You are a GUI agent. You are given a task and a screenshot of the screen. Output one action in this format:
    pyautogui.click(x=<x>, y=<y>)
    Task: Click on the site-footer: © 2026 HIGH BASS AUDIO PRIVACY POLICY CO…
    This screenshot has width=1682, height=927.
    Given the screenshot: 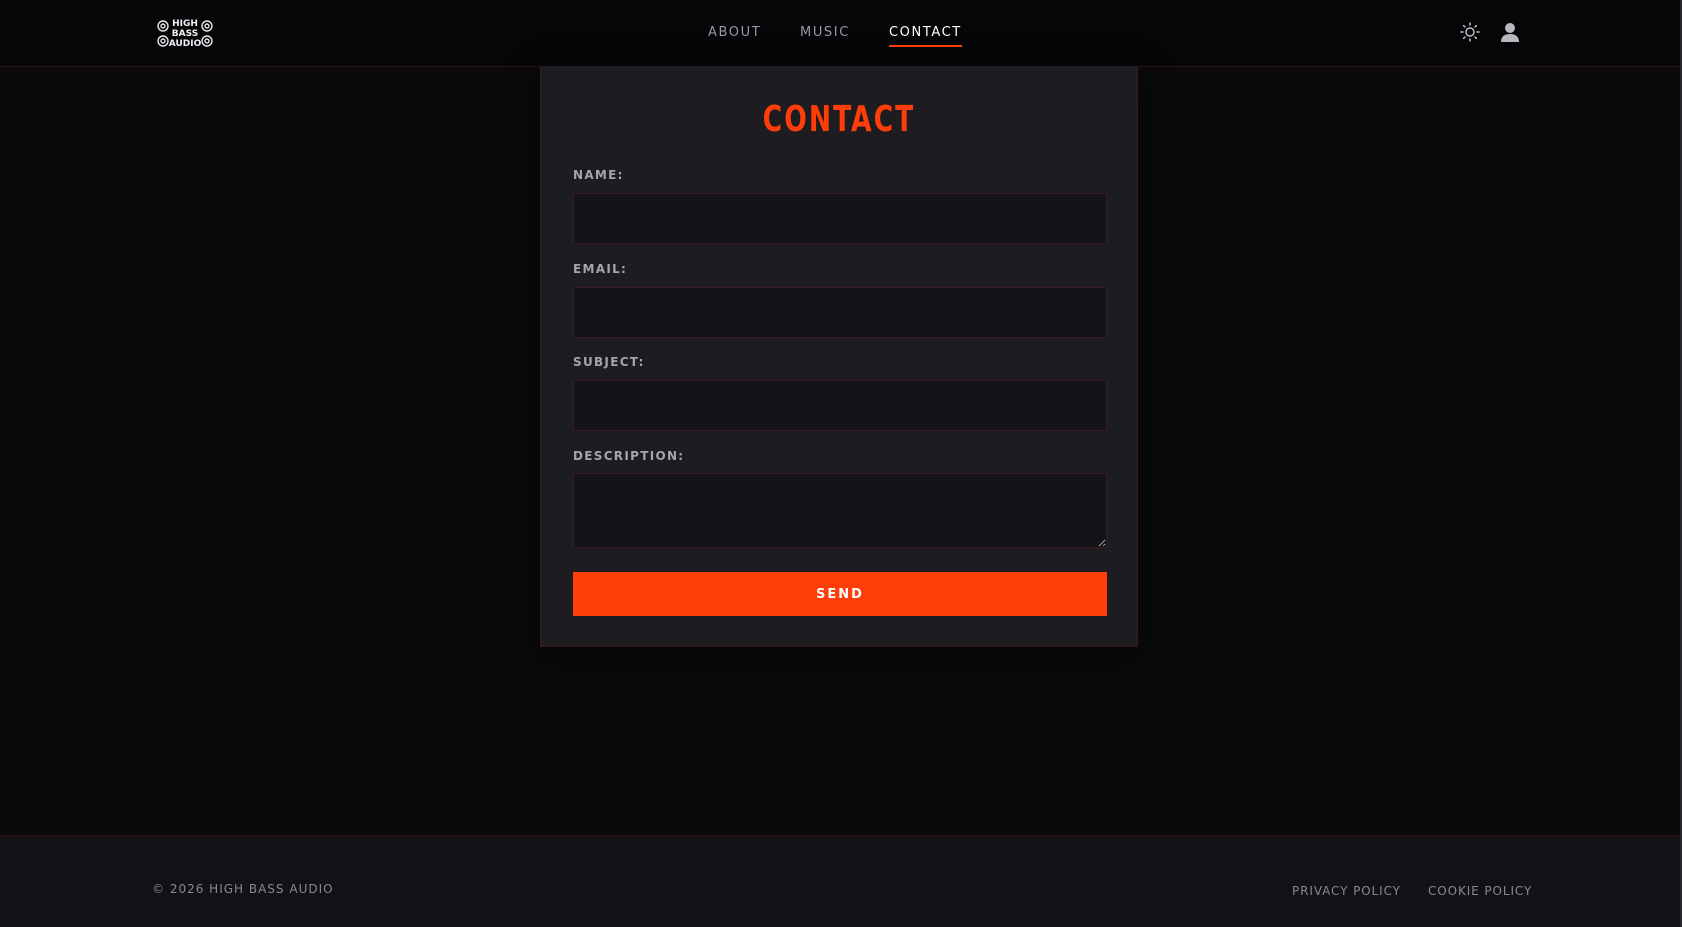 What is the action you would take?
    pyautogui.click(x=840, y=881)
    